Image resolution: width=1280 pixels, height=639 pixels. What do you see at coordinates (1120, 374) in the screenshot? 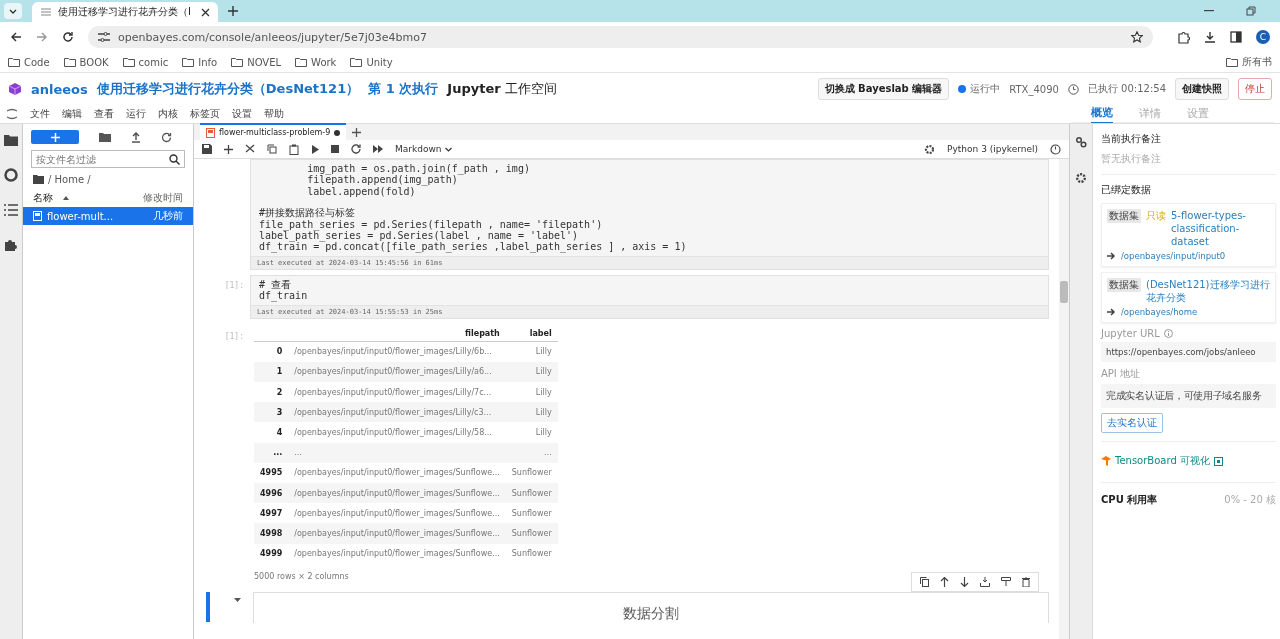
I see `field-label: API 地址` at bounding box center [1120, 374].